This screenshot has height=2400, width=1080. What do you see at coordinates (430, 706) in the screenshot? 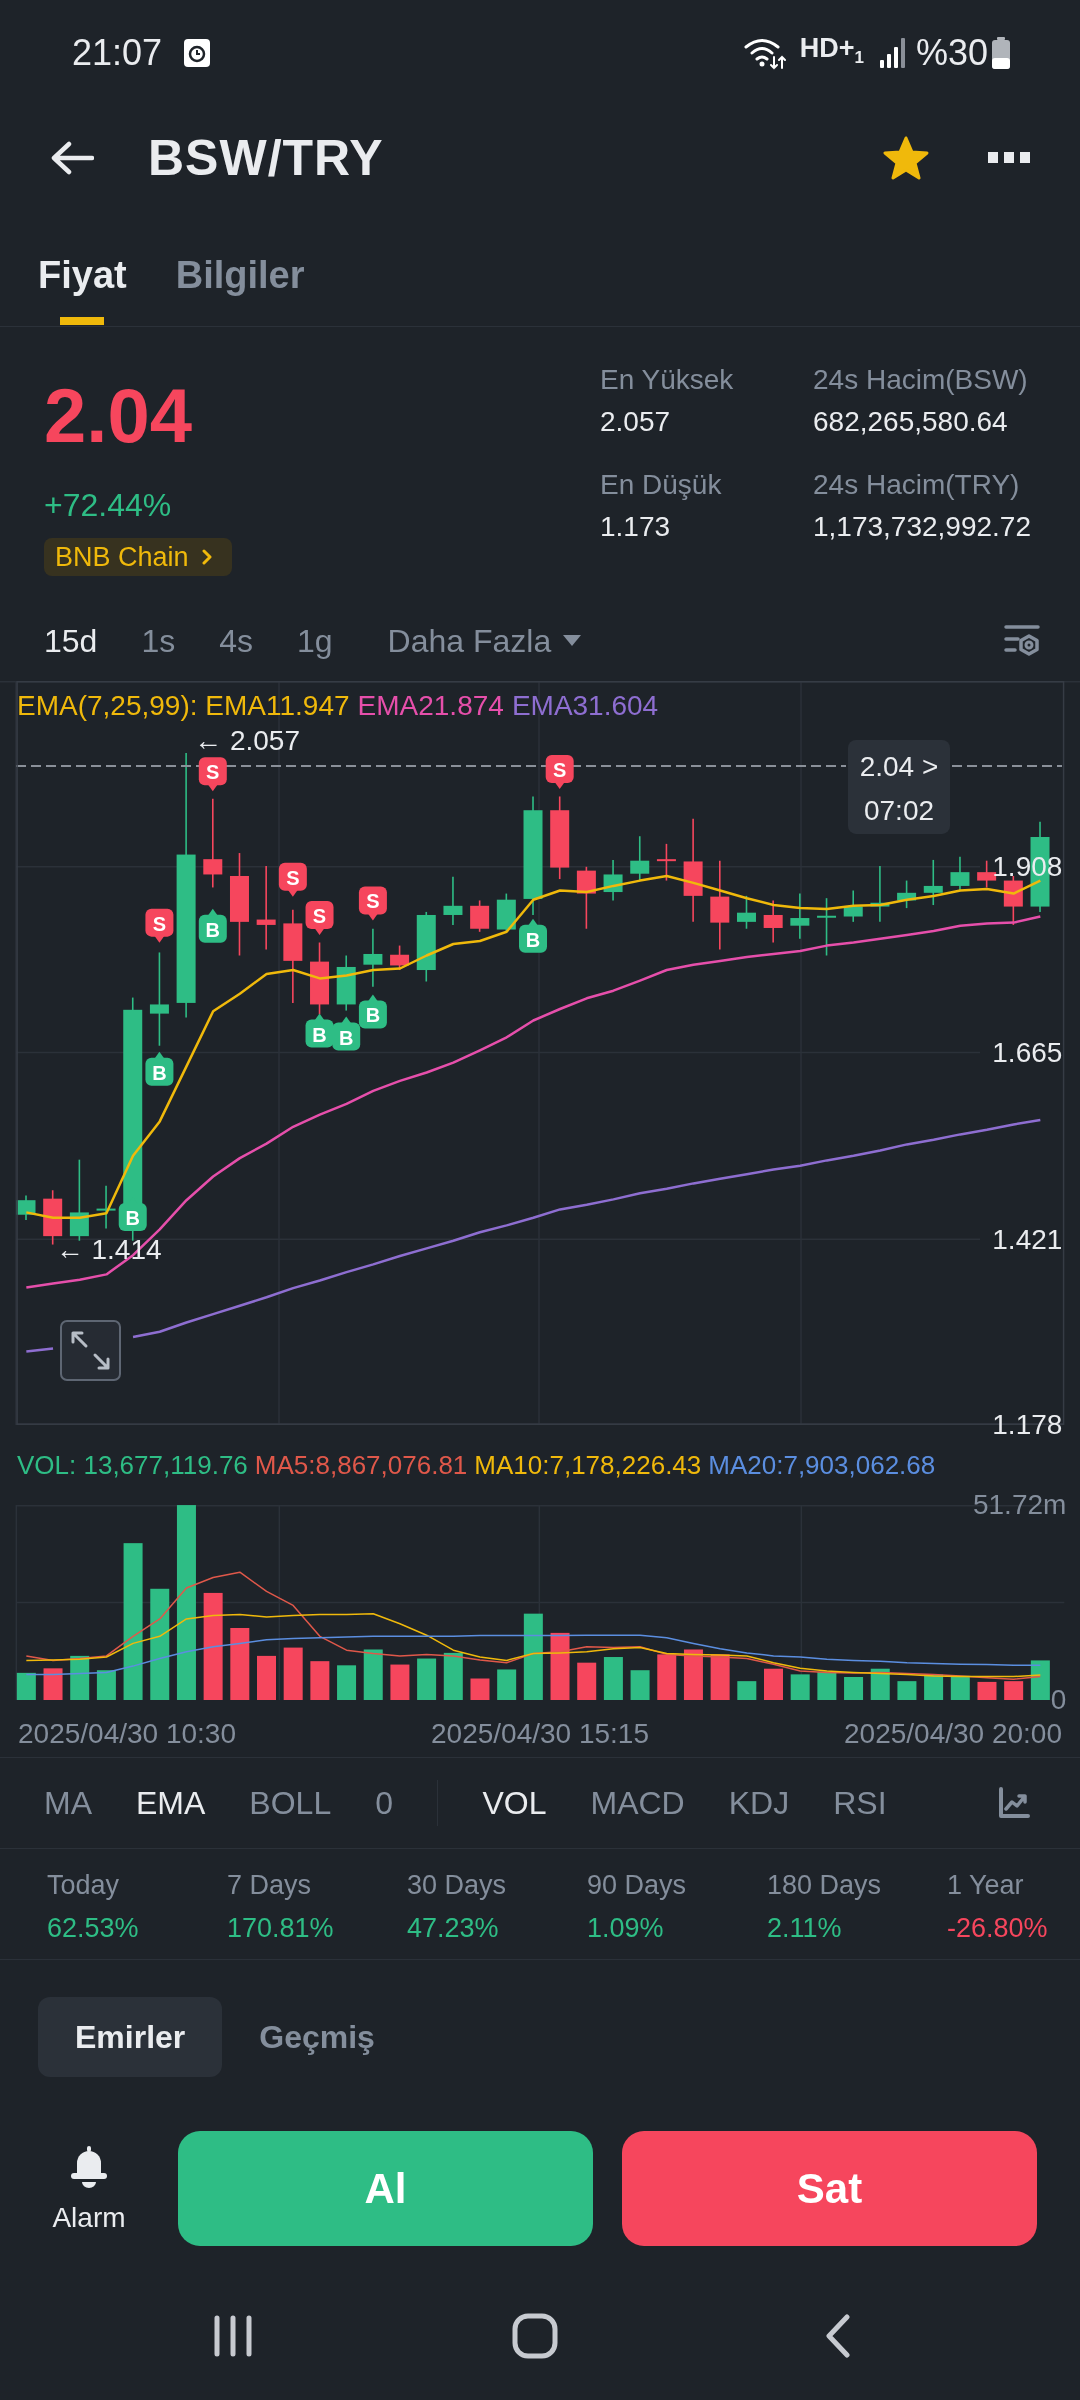
I see `ema-legend-text: EMA21.874` at bounding box center [430, 706].